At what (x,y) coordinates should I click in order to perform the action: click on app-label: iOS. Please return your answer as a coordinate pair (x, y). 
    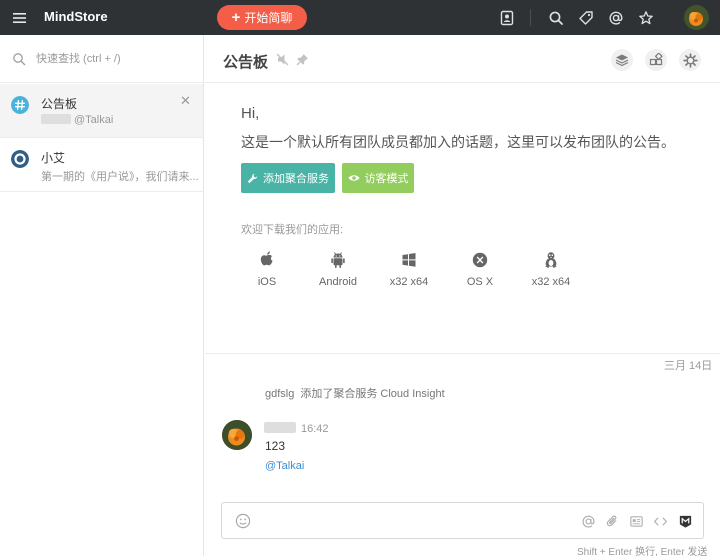
    Looking at the image, I should click on (267, 282).